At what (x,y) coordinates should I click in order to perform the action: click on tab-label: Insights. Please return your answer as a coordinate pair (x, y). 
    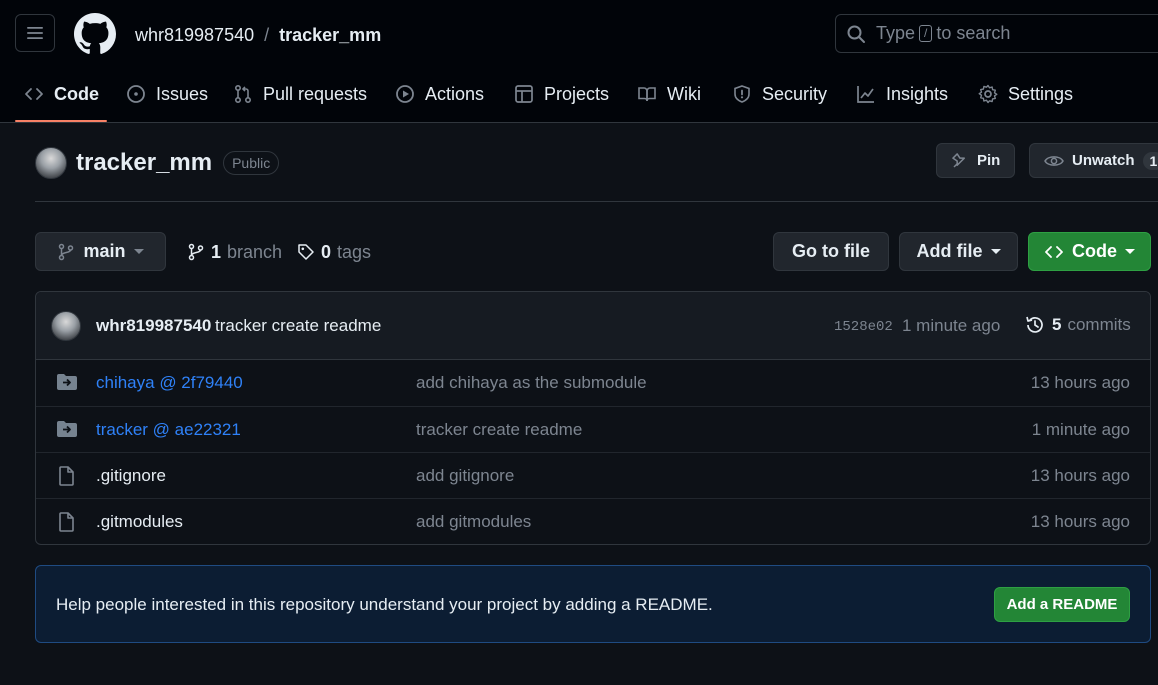
    Looking at the image, I should click on (917, 93).